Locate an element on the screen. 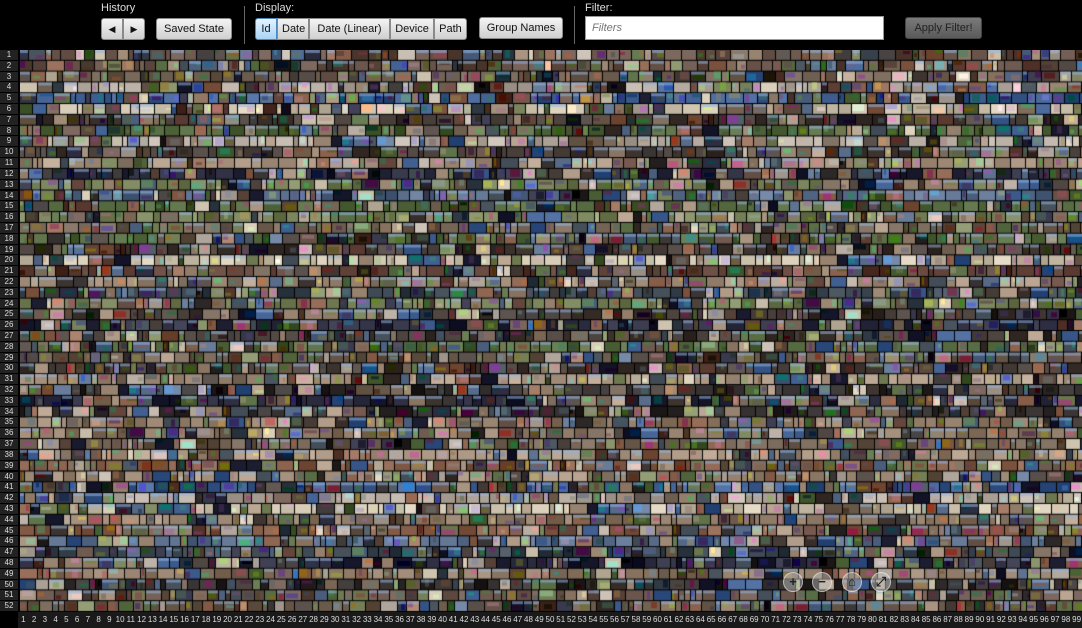 Image resolution: width=1082 pixels, height=628 pixels. row-label: 45 is located at coordinates (9, 530).